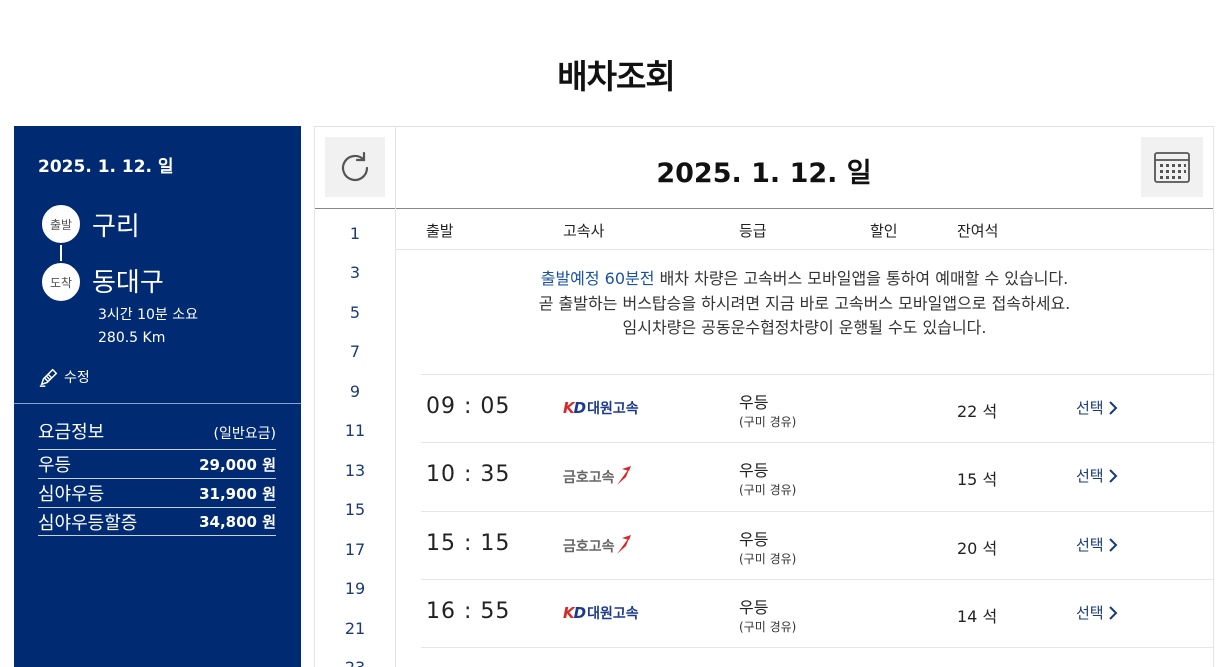 This screenshot has width=1232, height=667. I want to click on departure-time: 16 : 55, so click(468, 611).